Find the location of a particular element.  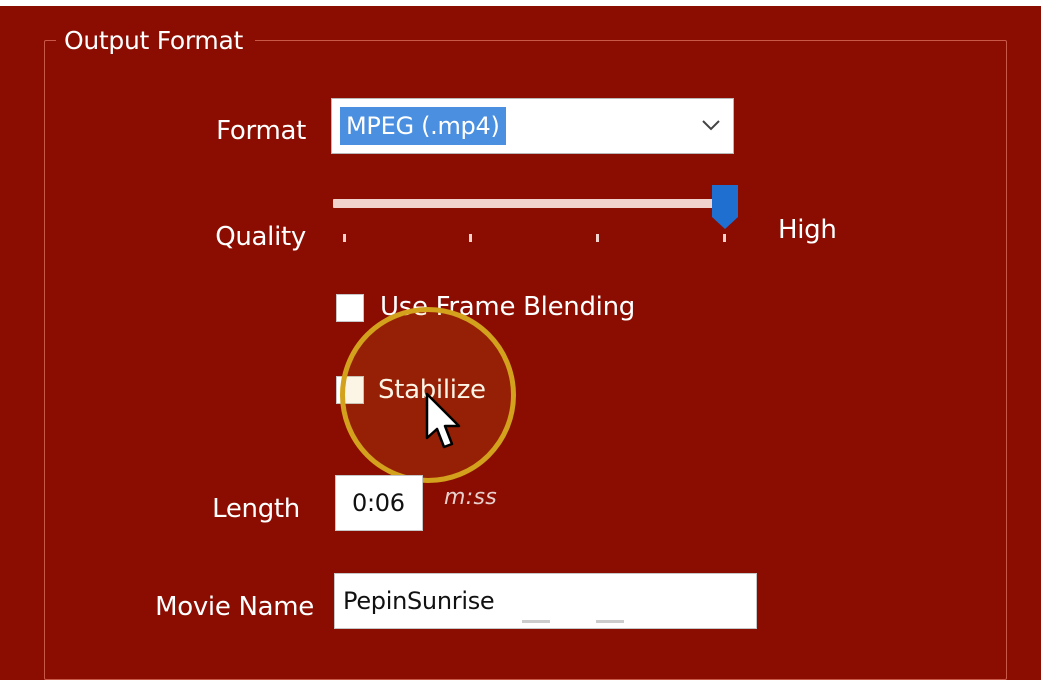

format-label: Format is located at coordinates (261, 131).